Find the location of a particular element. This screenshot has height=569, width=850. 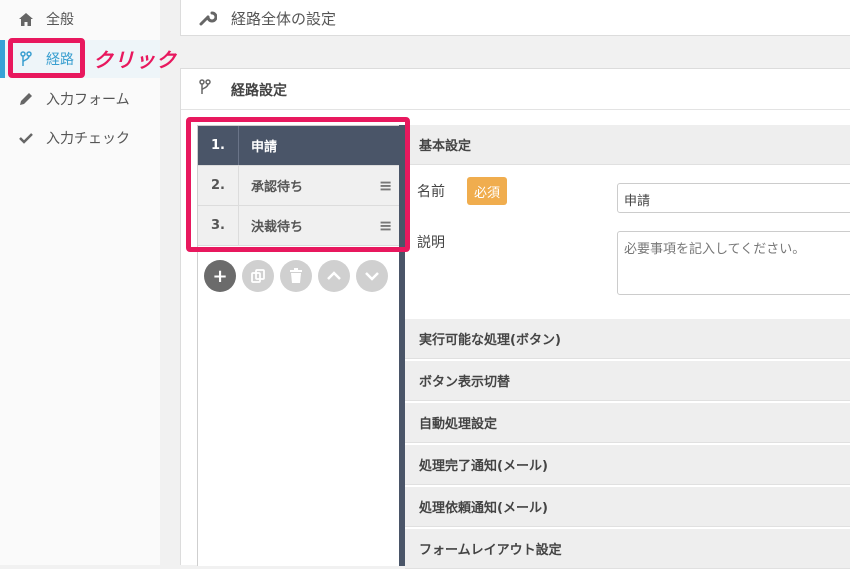

wrench-icon is located at coordinates (208, 19).